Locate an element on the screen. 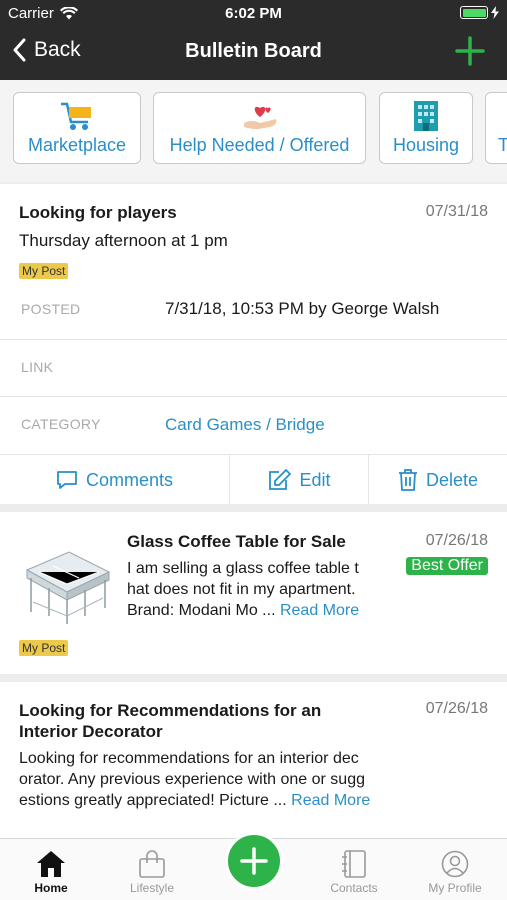  home-icon is located at coordinates (51, 864).